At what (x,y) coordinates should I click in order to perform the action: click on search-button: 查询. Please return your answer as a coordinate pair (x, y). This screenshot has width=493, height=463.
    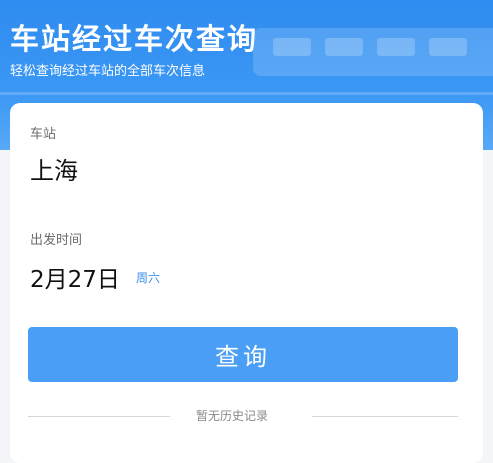
    Looking at the image, I should click on (243, 354).